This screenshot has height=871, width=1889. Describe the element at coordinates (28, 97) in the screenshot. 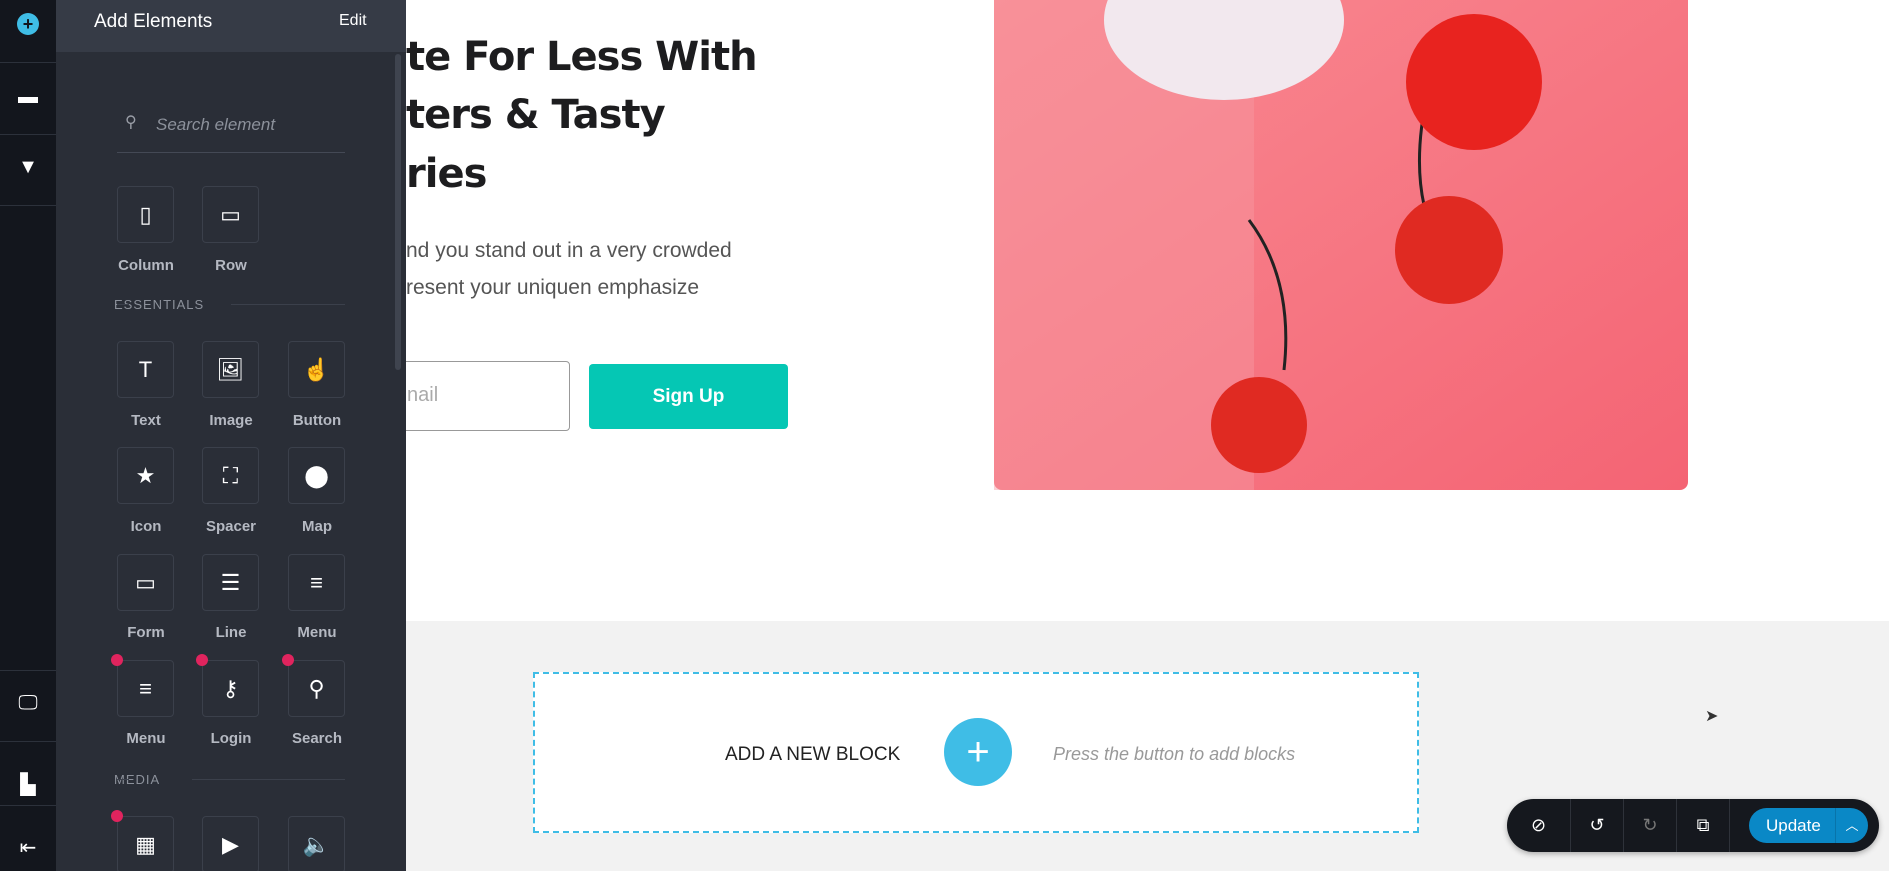

I see `layout-icon: ▬` at that location.